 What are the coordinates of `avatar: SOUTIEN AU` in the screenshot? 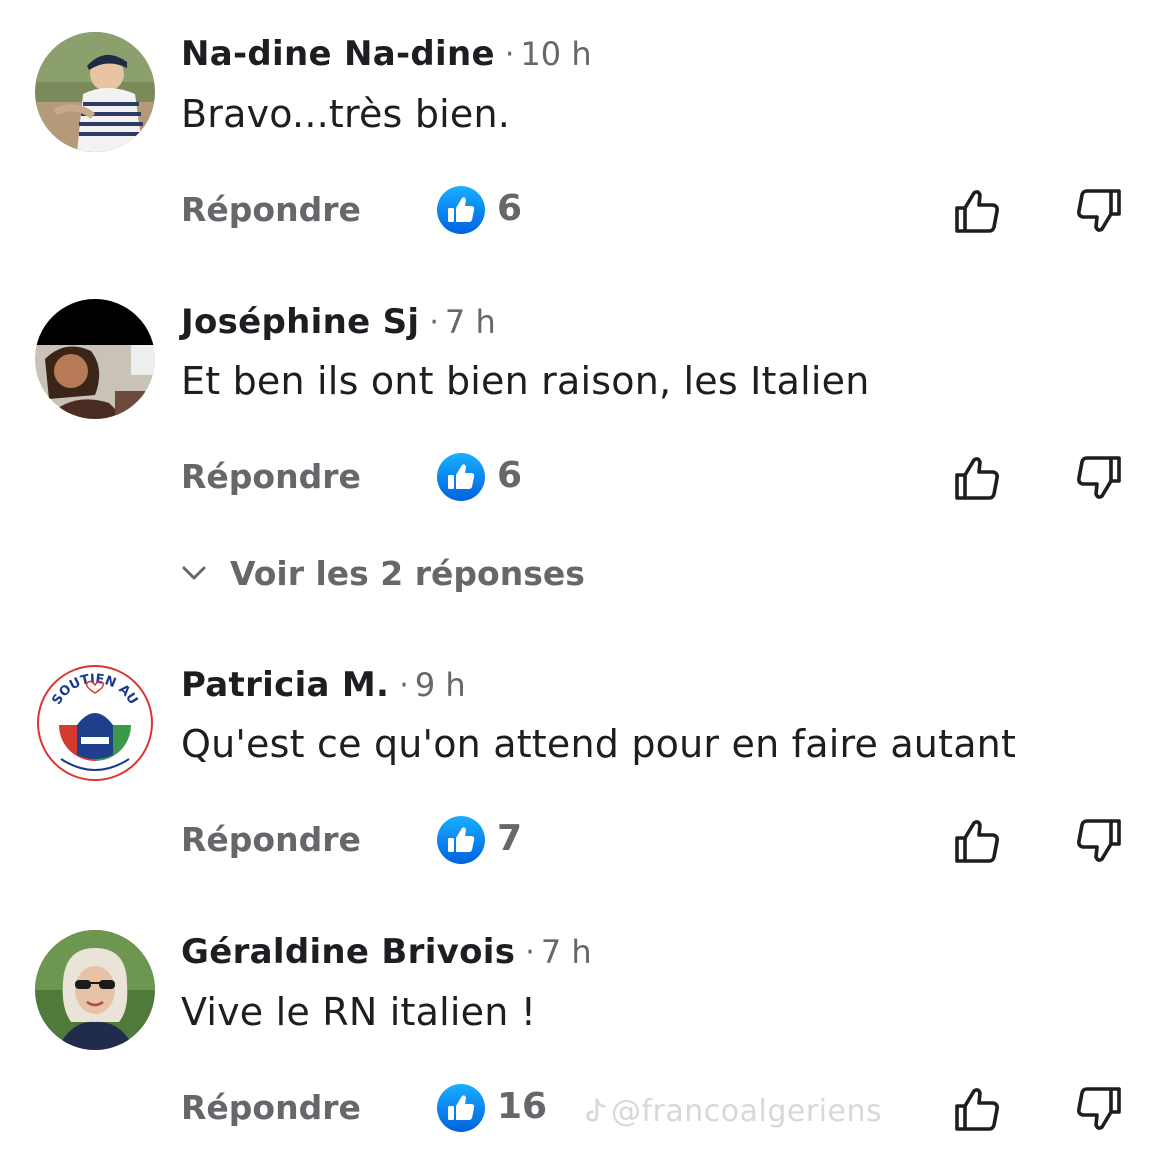 It's located at (95, 723).